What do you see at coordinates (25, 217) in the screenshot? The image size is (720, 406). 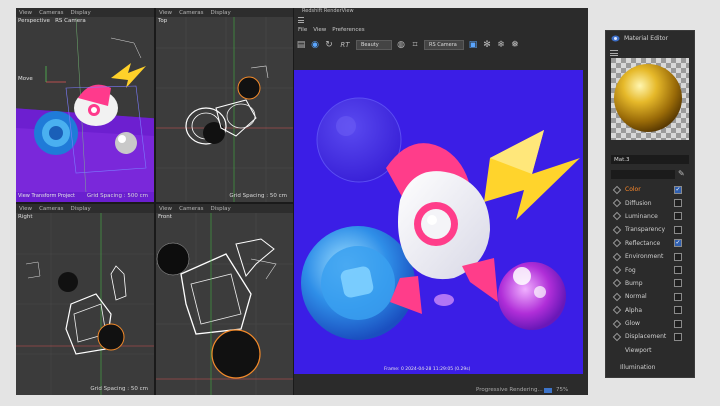 I see `viewport-name: Right` at bounding box center [25, 217].